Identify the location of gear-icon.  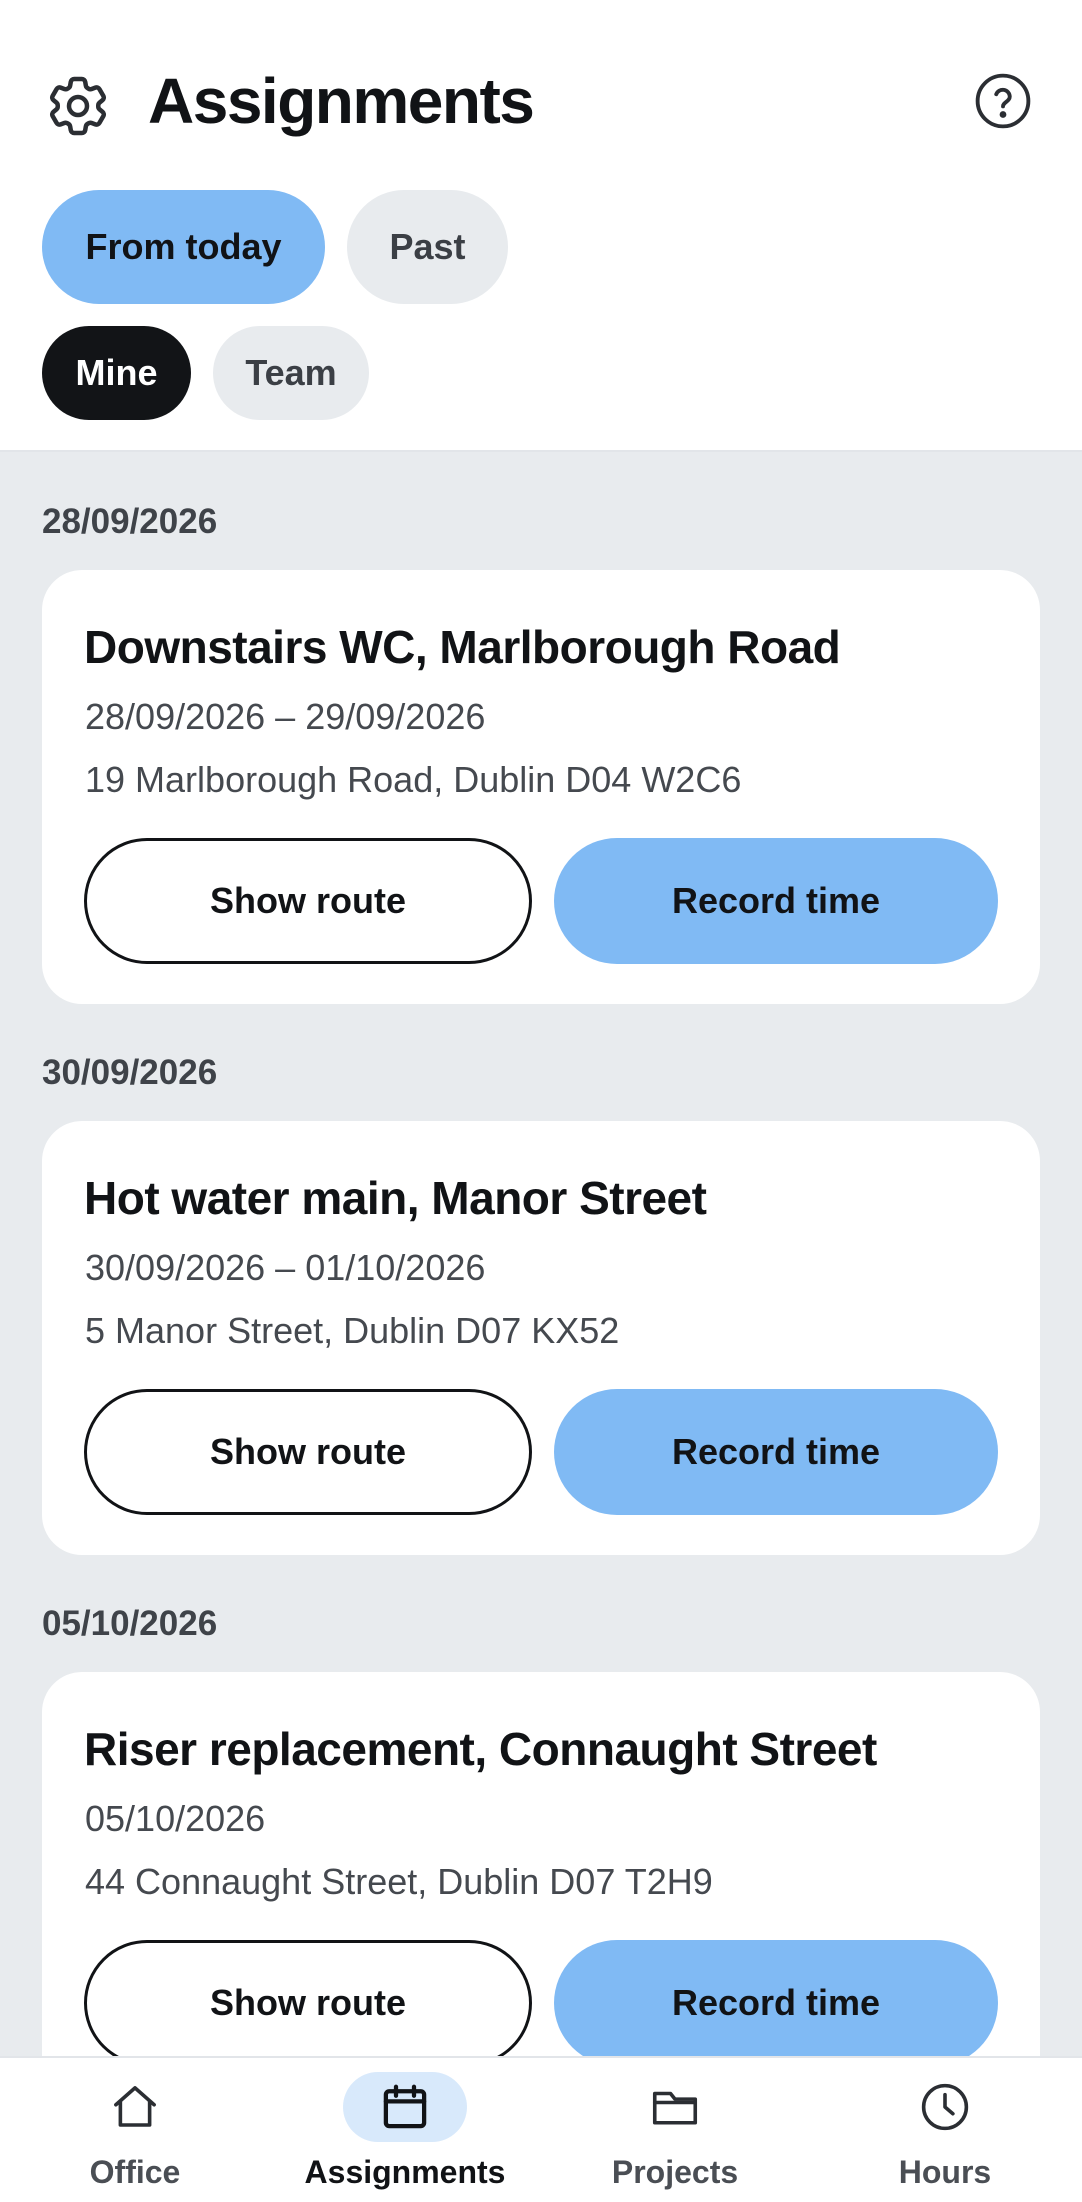
(78, 106).